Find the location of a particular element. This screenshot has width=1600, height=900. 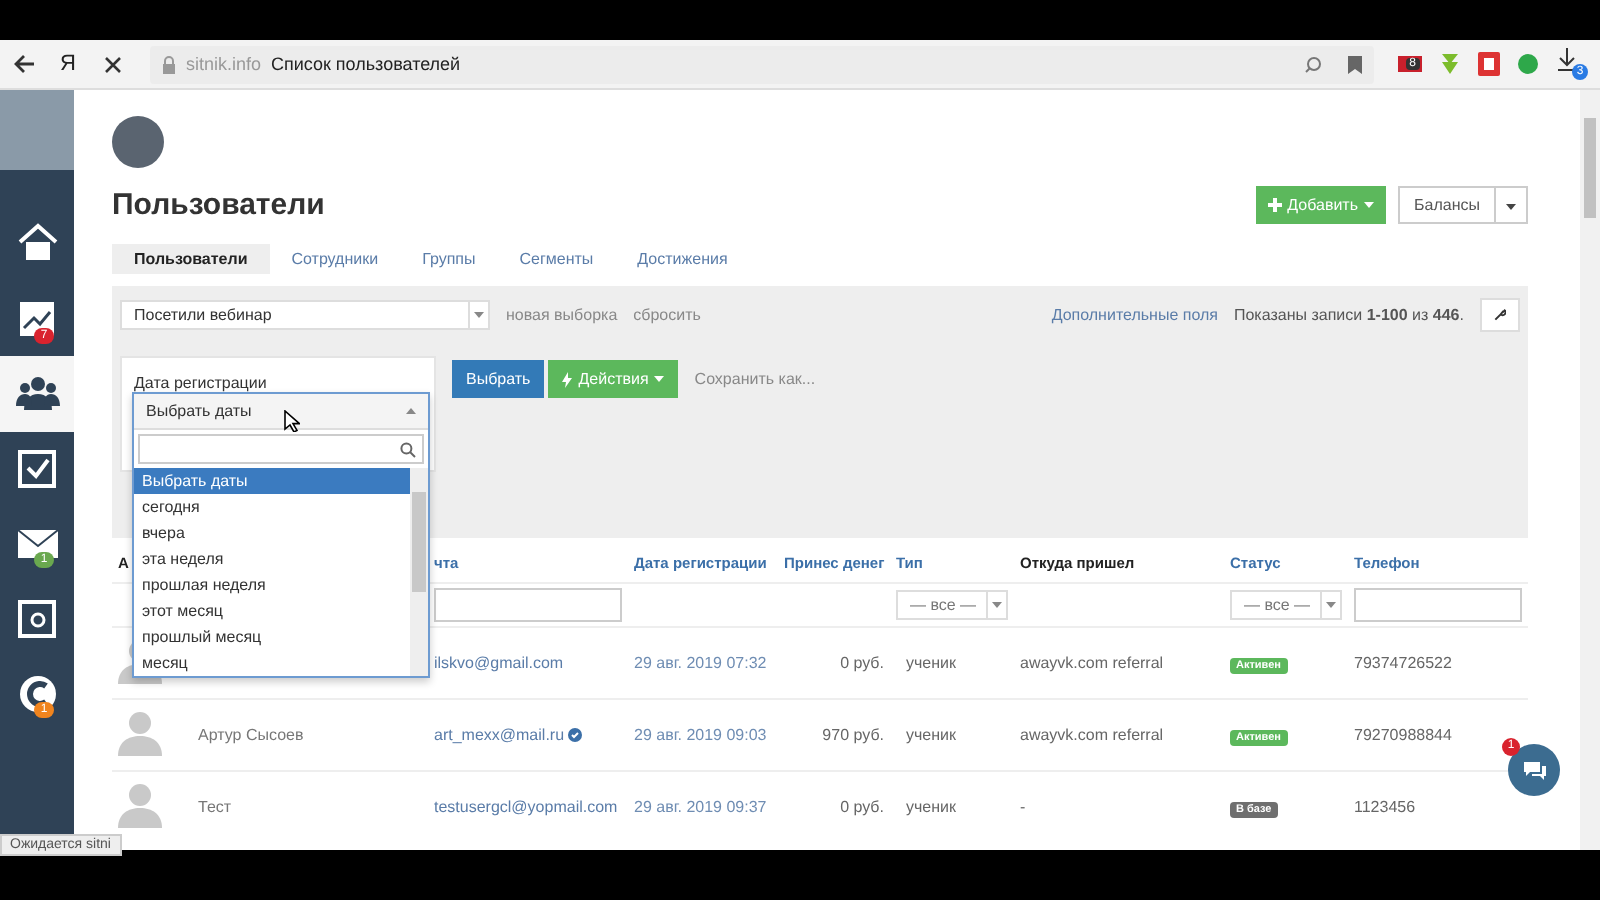

segment-select: Посетили вебинар is located at coordinates (305, 315).